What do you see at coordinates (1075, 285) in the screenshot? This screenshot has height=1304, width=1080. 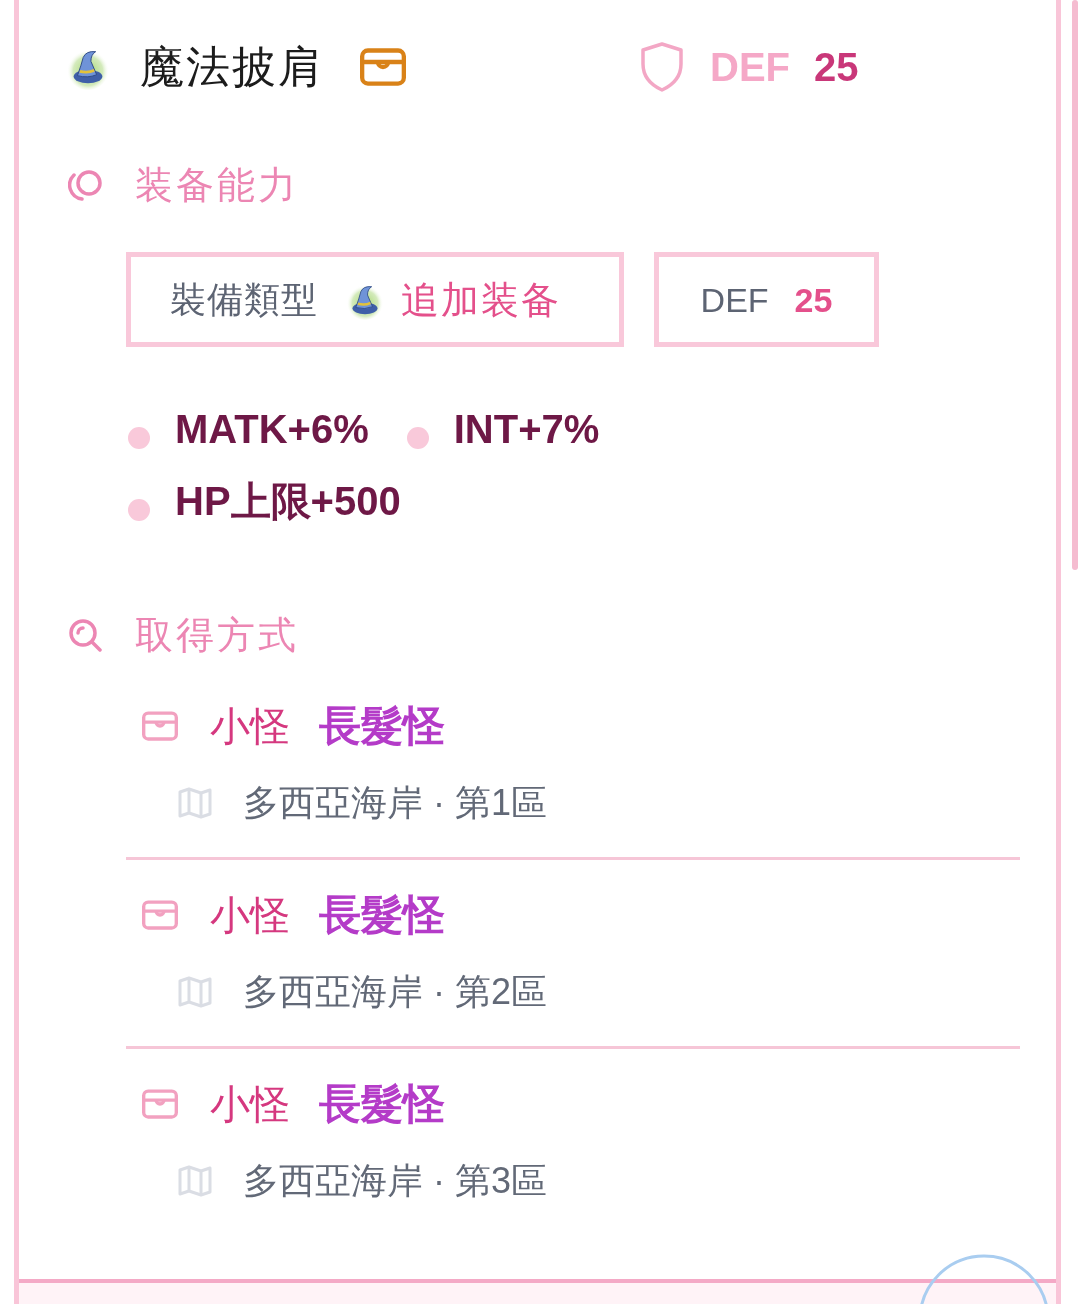 I see `scrollbar-thumb` at bounding box center [1075, 285].